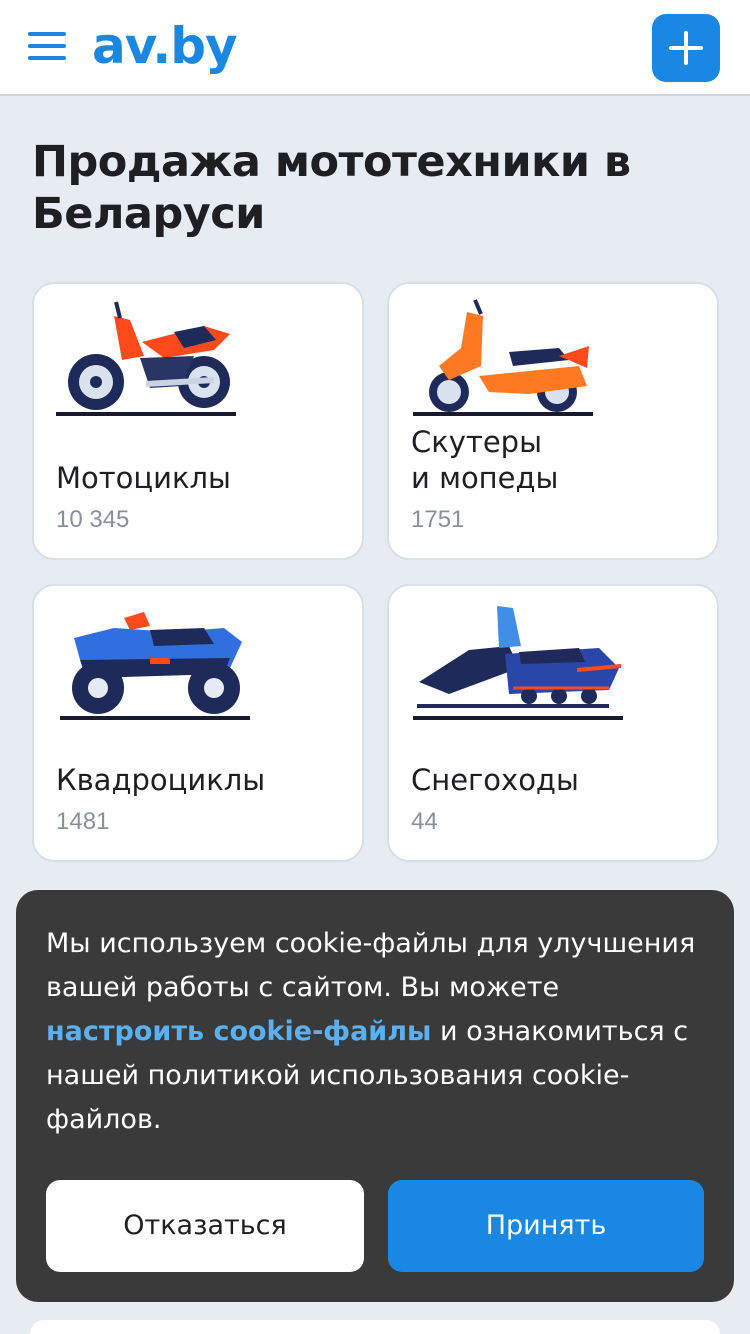  What do you see at coordinates (48, 46) in the screenshot?
I see `hamburger-menu-icon` at bounding box center [48, 46].